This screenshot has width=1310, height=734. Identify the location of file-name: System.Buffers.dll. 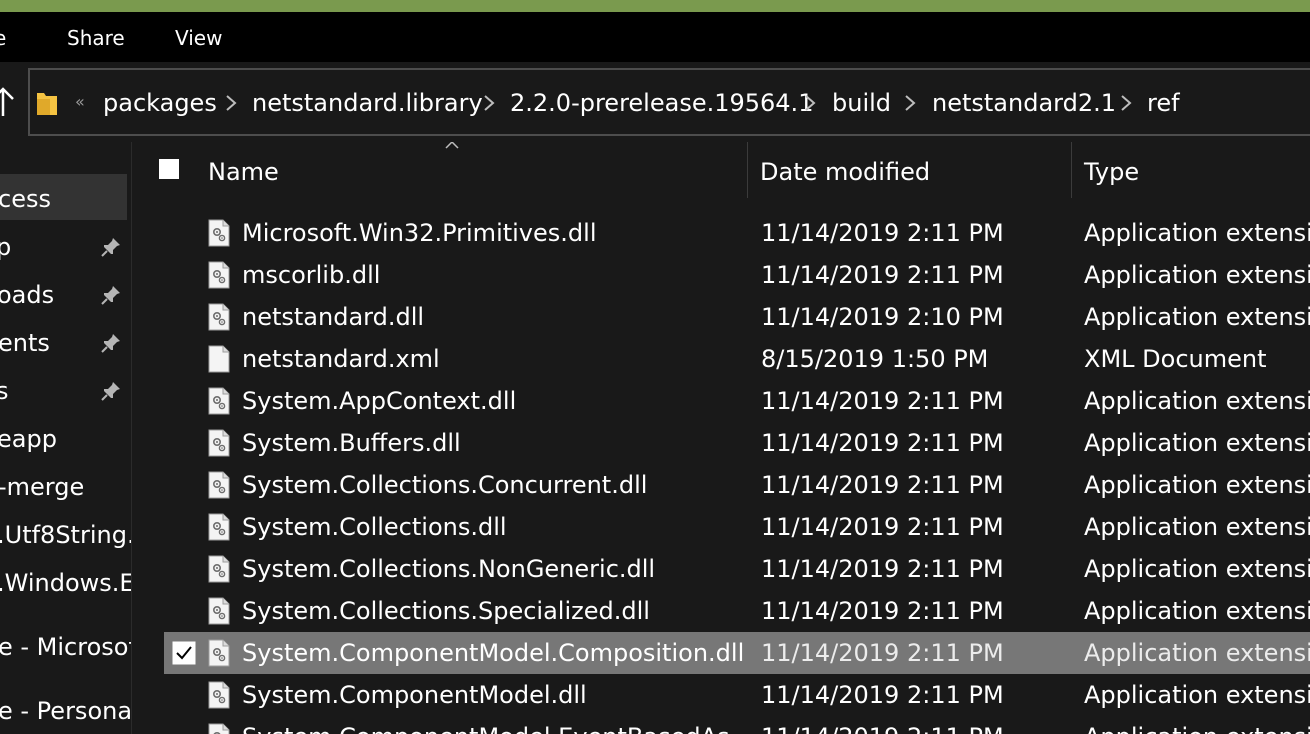
(351, 443).